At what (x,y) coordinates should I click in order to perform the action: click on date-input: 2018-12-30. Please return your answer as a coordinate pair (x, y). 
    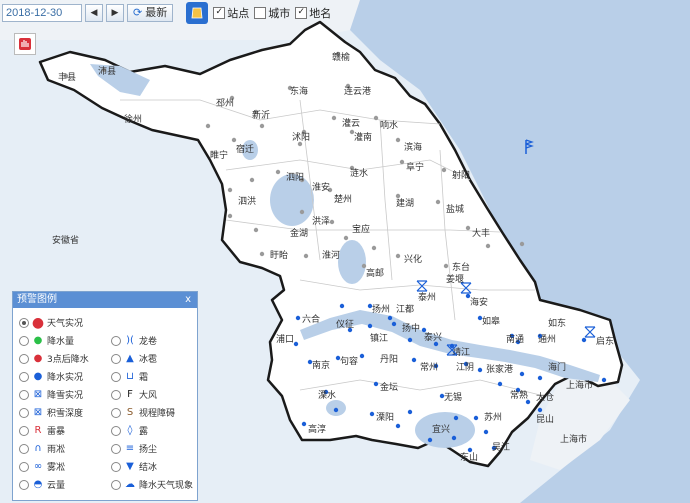
    Looking at the image, I should click on (42, 13).